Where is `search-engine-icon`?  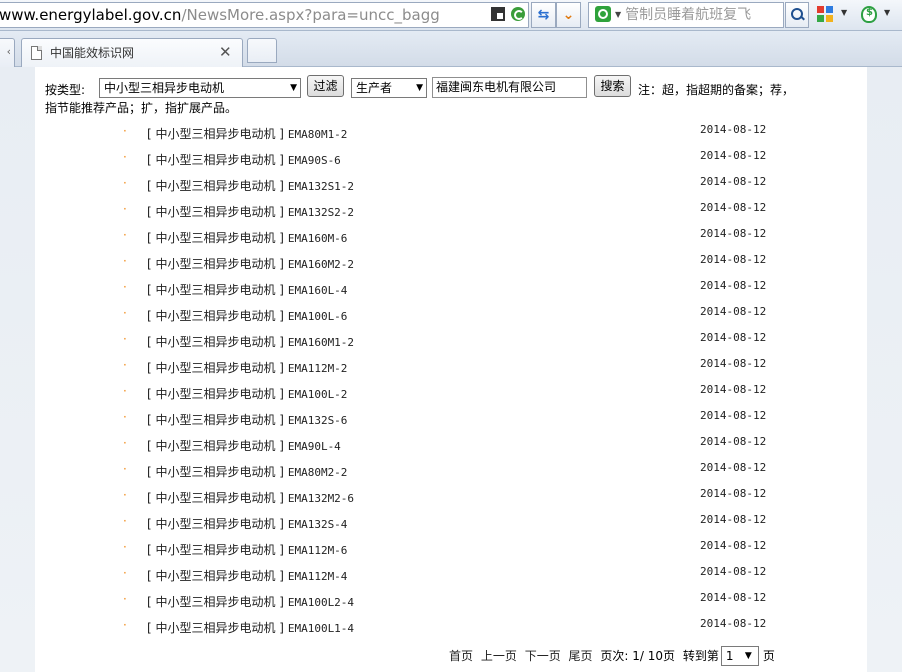
search-engine-icon is located at coordinates (603, 14).